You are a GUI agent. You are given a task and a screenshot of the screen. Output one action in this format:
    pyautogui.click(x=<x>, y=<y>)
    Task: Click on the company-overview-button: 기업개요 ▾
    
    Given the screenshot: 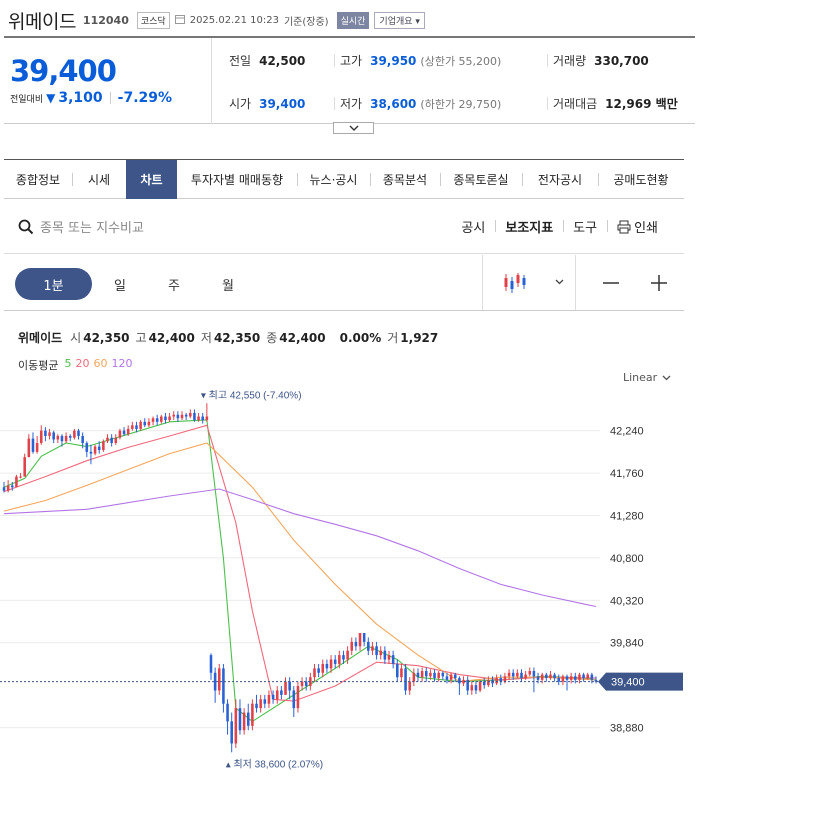 What is the action you would take?
    pyautogui.click(x=399, y=20)
    